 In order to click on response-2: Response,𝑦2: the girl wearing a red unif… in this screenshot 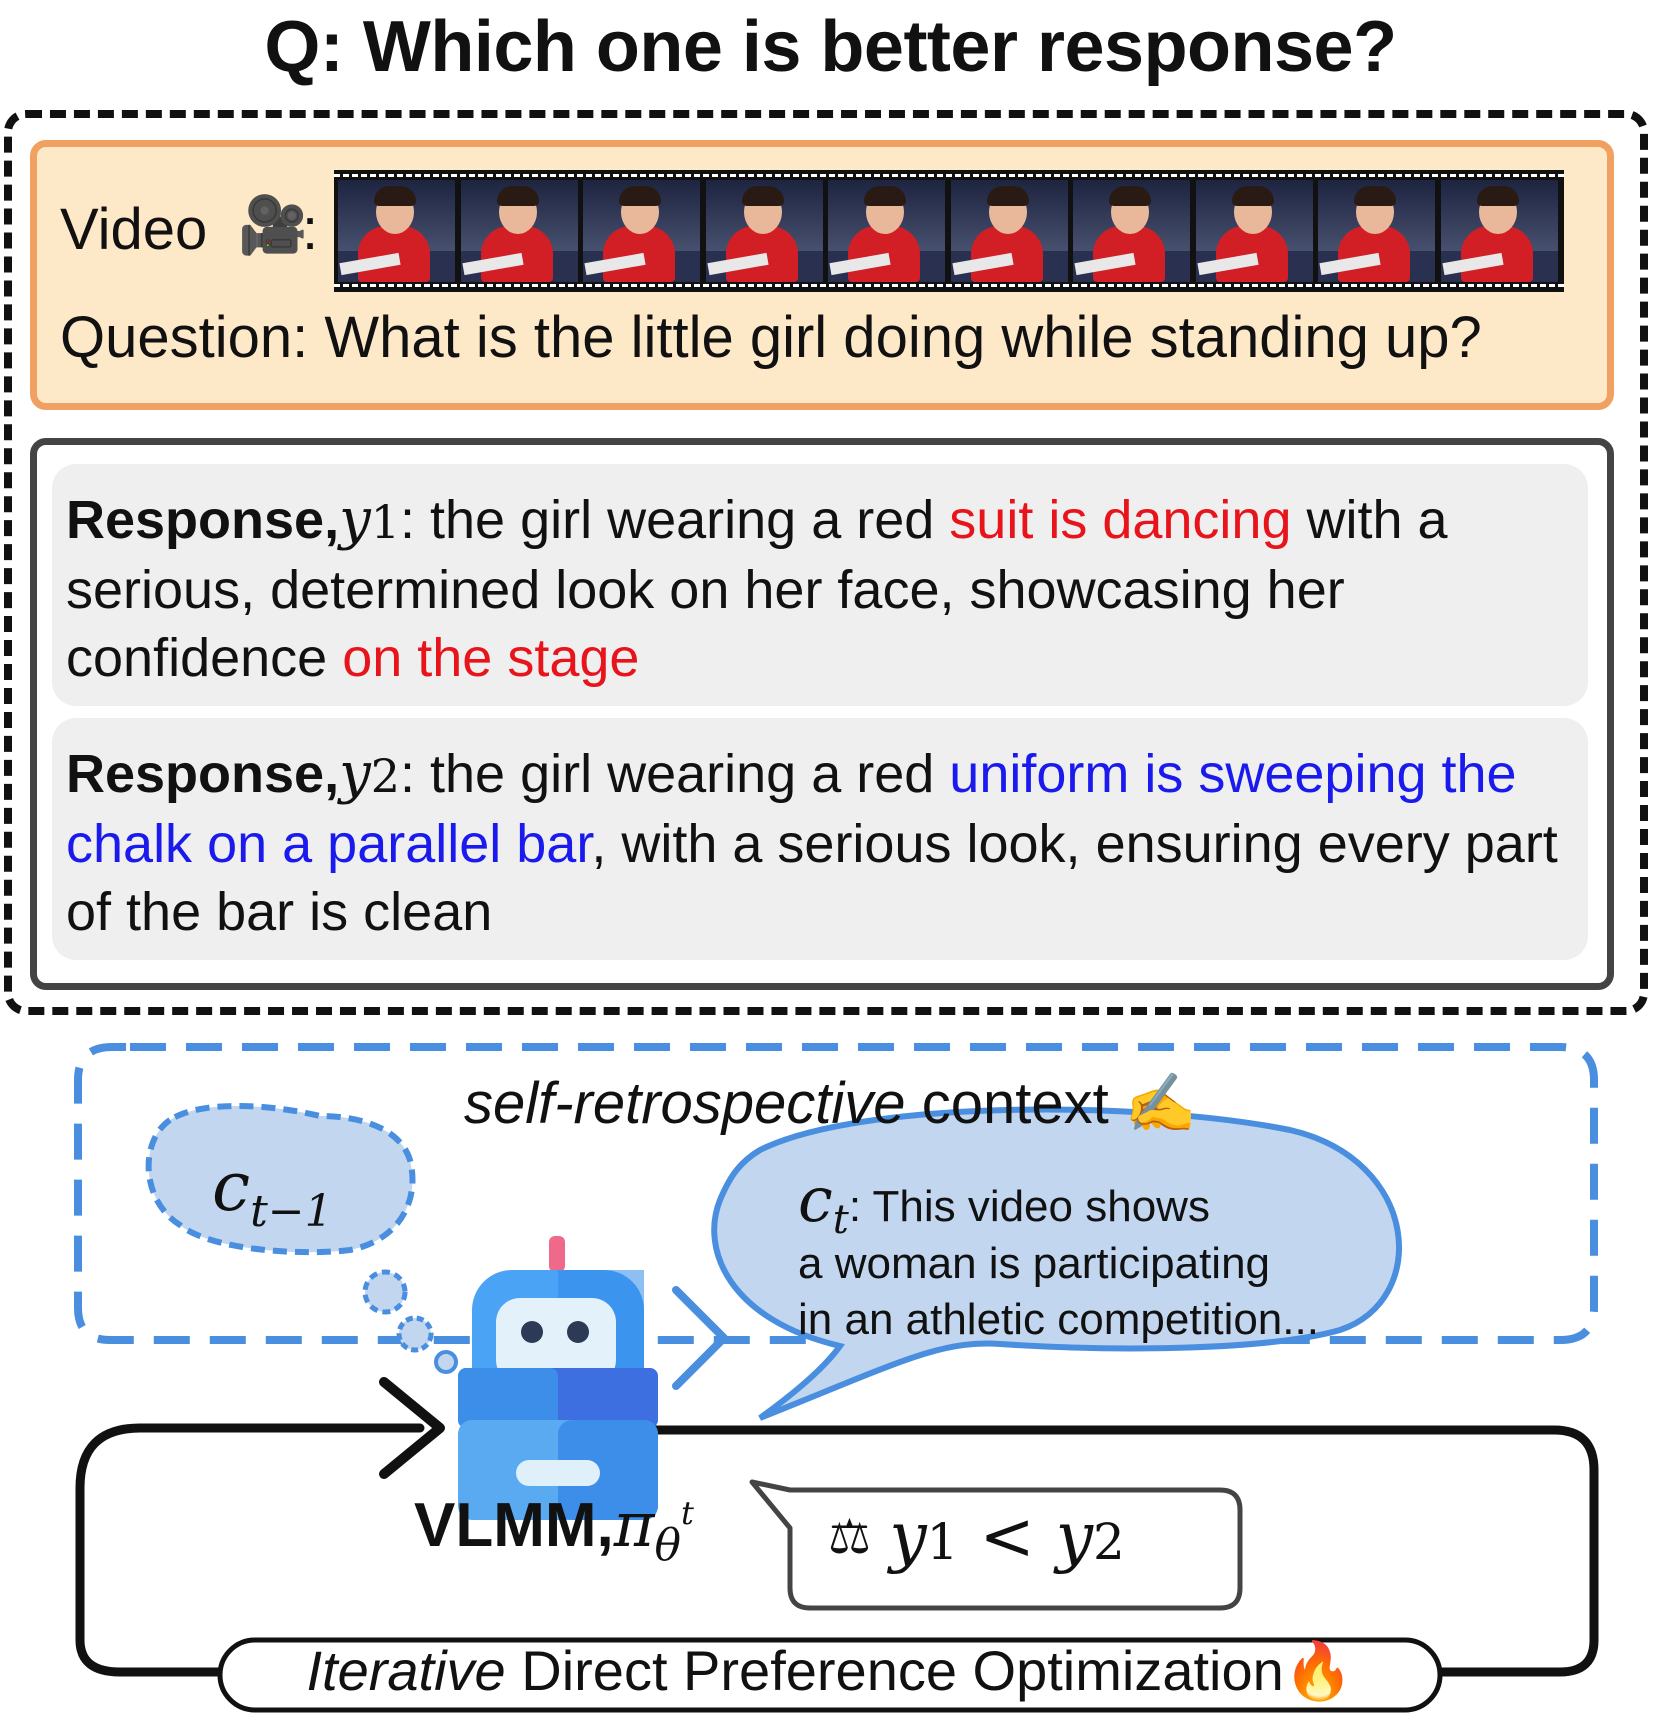, I will do `click(820, 839)`.